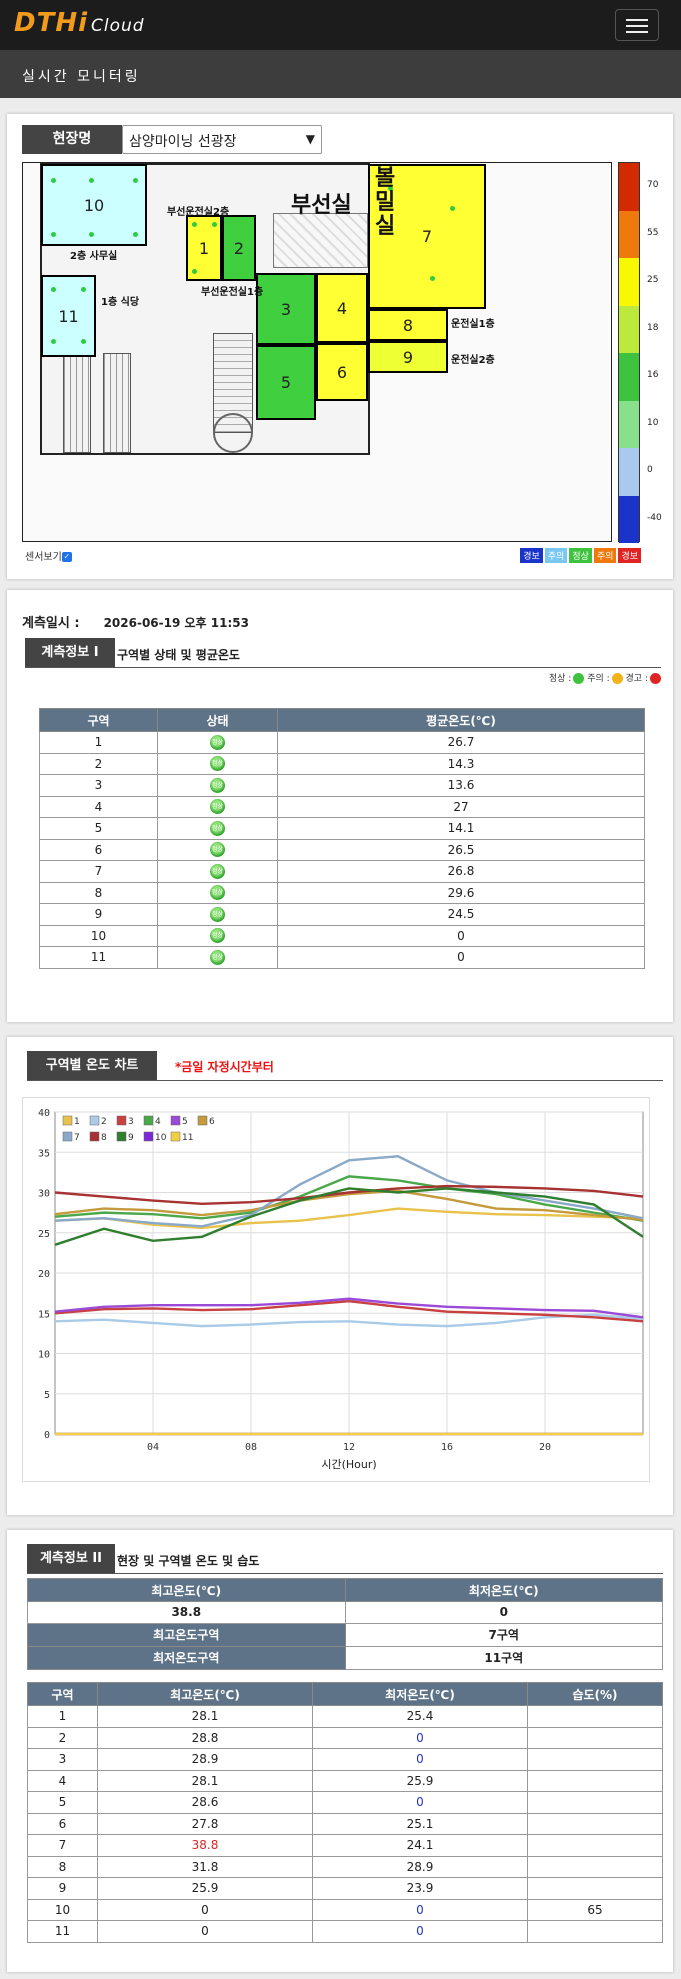 The height and width of the screenshot is (1979, 681). I want to click on label-flotation: 부선실, so click(321, 205).